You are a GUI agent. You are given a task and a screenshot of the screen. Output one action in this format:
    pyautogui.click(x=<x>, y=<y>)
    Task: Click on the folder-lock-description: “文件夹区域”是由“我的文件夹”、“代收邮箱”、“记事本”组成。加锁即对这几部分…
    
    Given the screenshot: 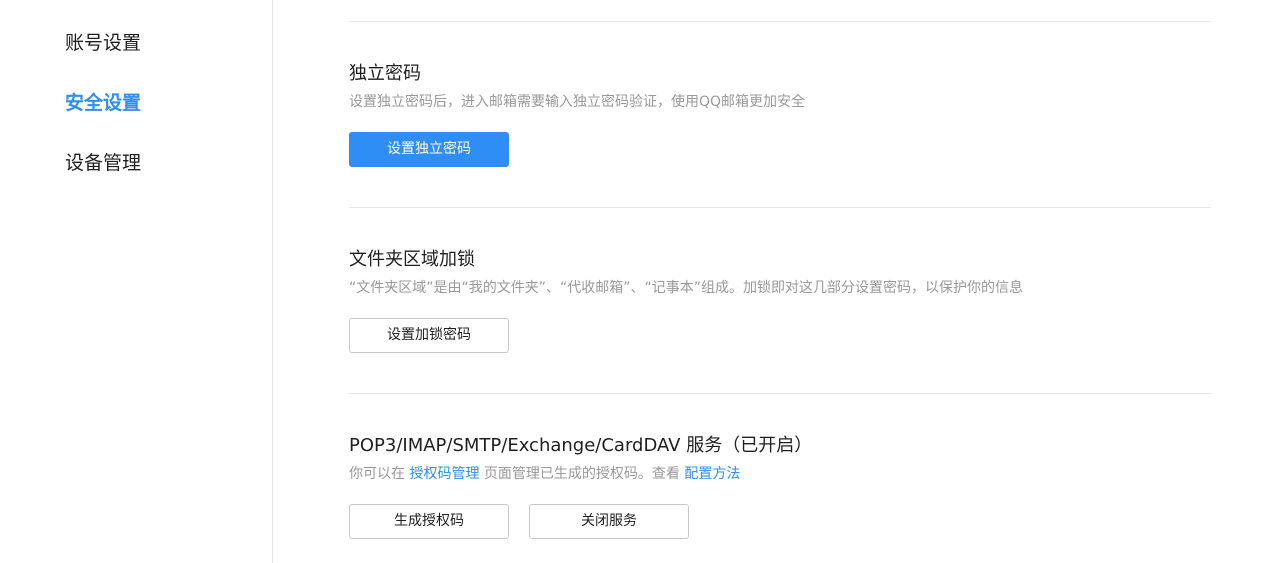 What is the action you would take?
    pyautogui.click(x=686, y=288)
    